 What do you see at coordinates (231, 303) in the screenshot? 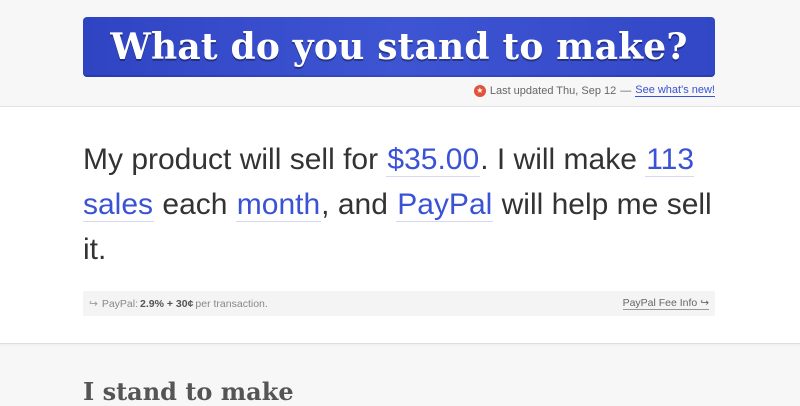
I see `fee-suffix: per transaction.` at bounding box center [231, 303].